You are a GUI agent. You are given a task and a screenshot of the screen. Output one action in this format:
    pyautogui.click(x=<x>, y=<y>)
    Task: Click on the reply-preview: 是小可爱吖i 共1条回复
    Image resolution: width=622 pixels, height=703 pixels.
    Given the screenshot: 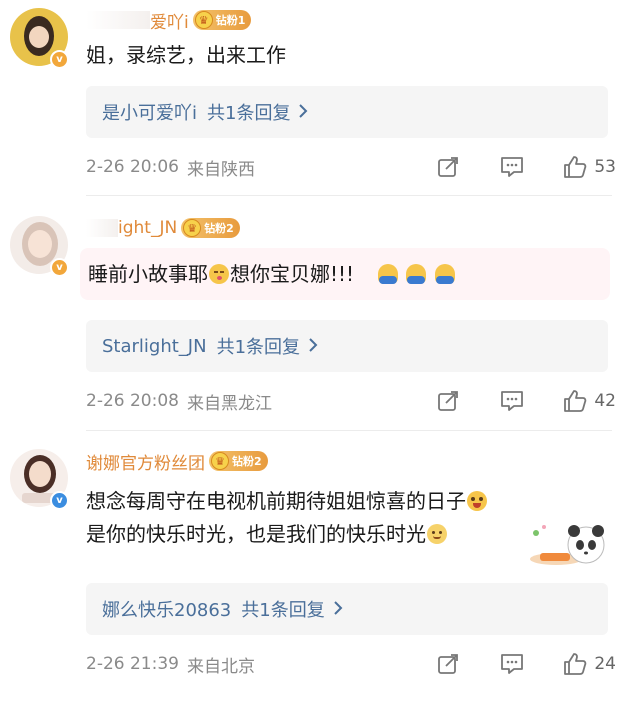 What is the action you would take?
    pyautogui.click(x=347, y=112)
    